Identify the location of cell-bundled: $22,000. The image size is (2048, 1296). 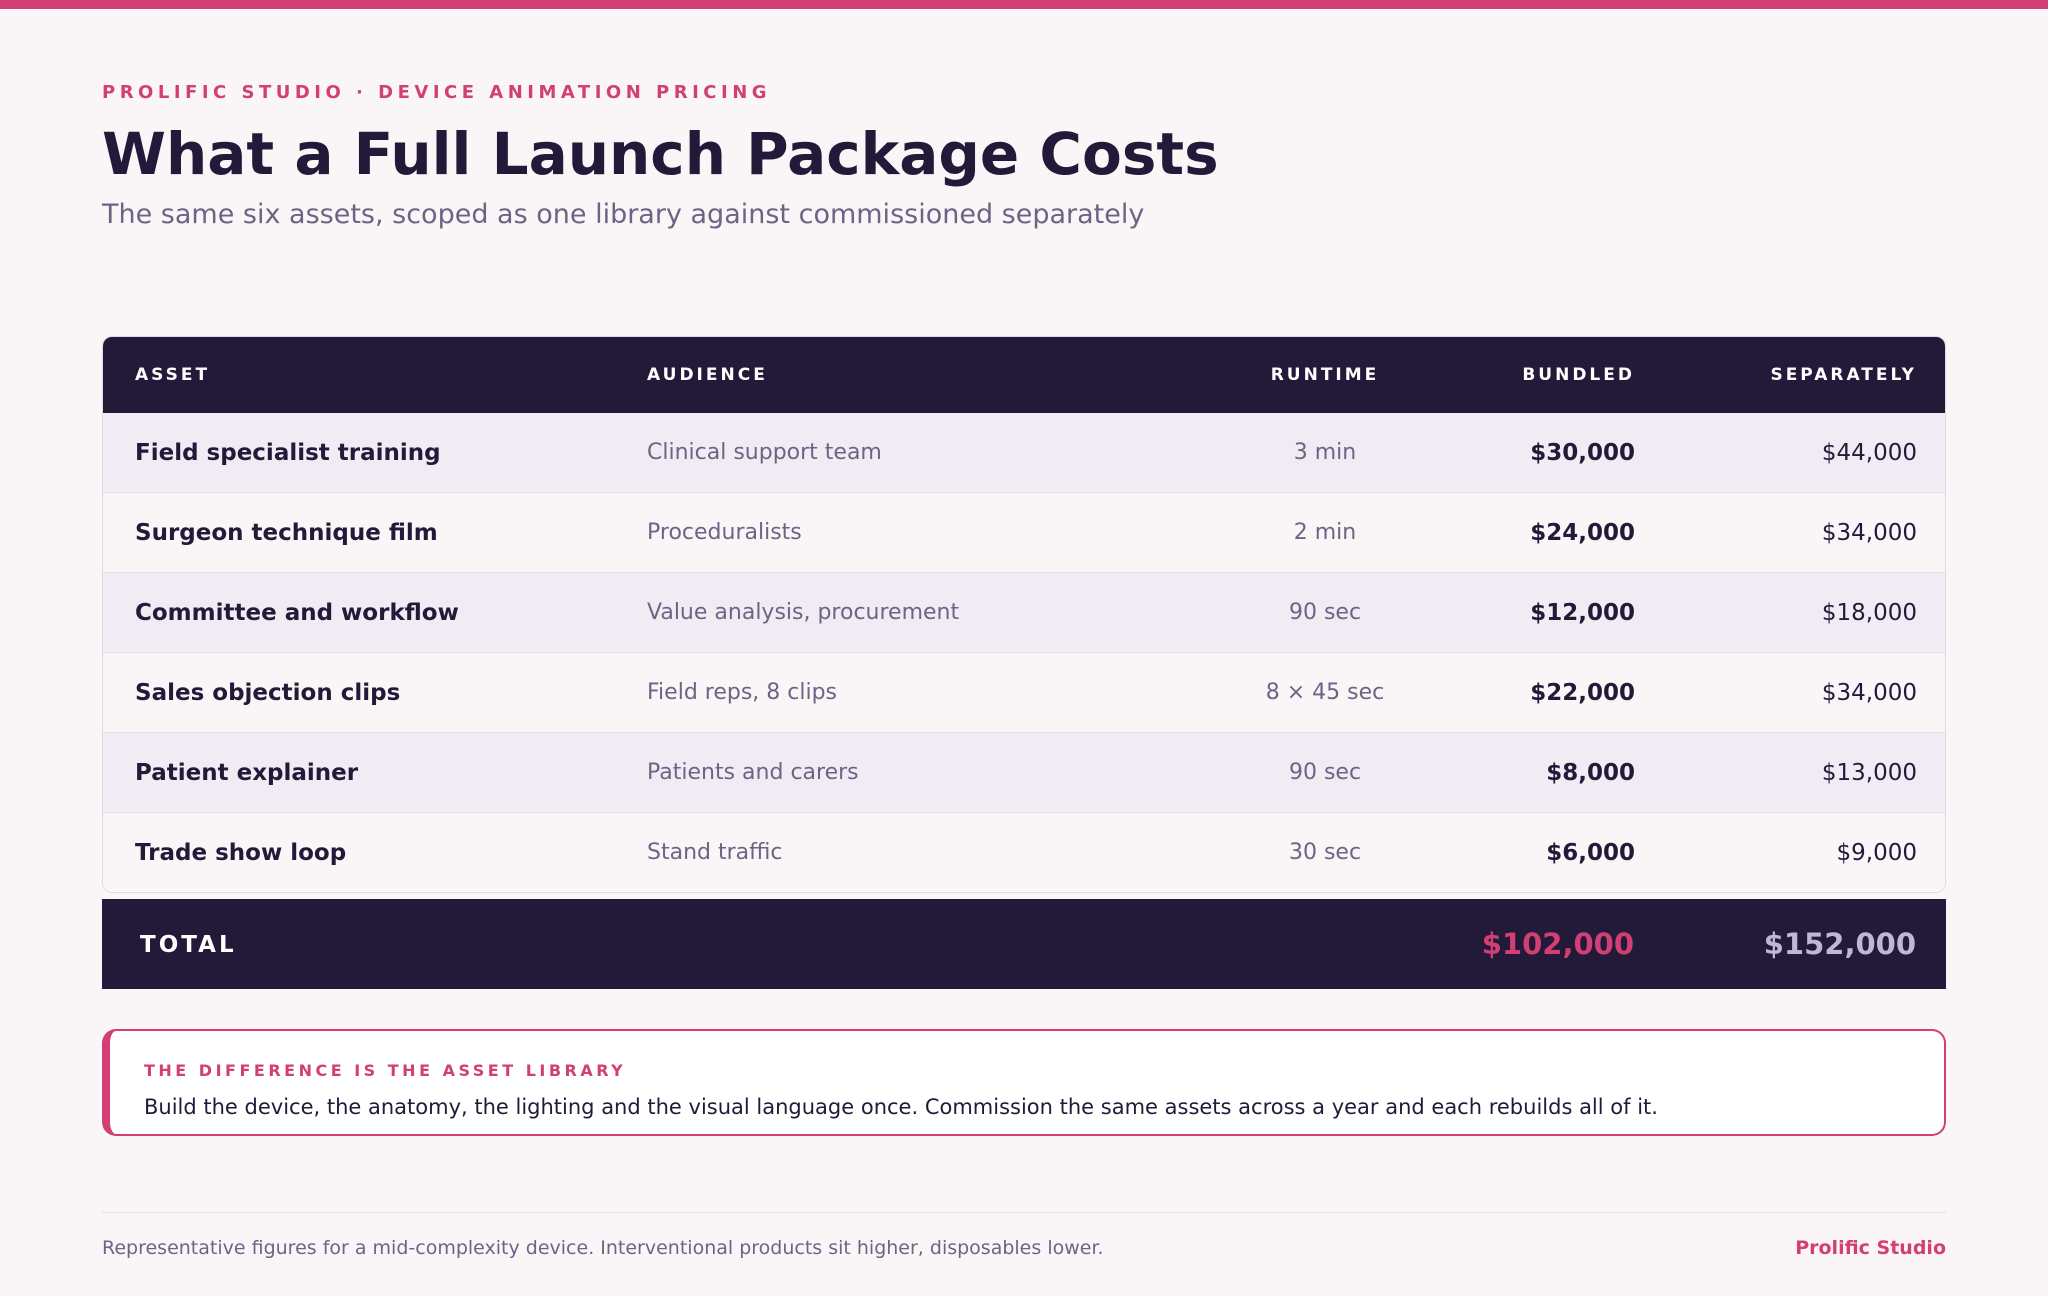
(1582, 693).